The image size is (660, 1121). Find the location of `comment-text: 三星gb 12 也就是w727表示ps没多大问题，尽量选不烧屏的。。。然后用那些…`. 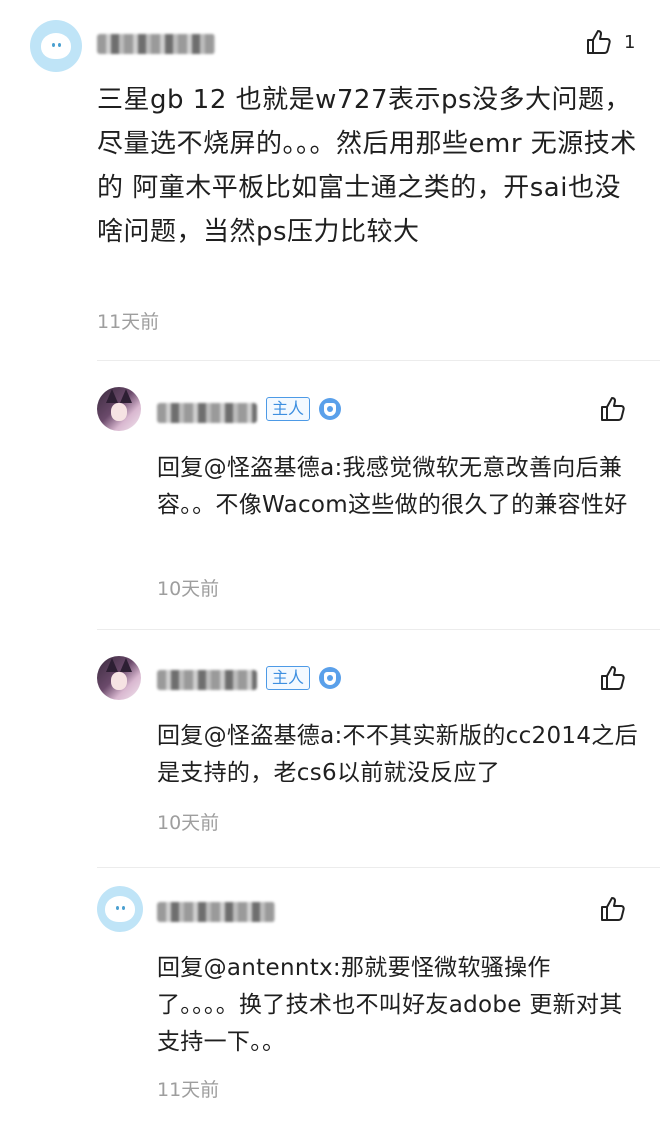

comment-text: 三星gb 12 也就是w727表示ps没多大问题，尽量选不烧屏的。。。然后用那些… is located at coordinates (367, 166).